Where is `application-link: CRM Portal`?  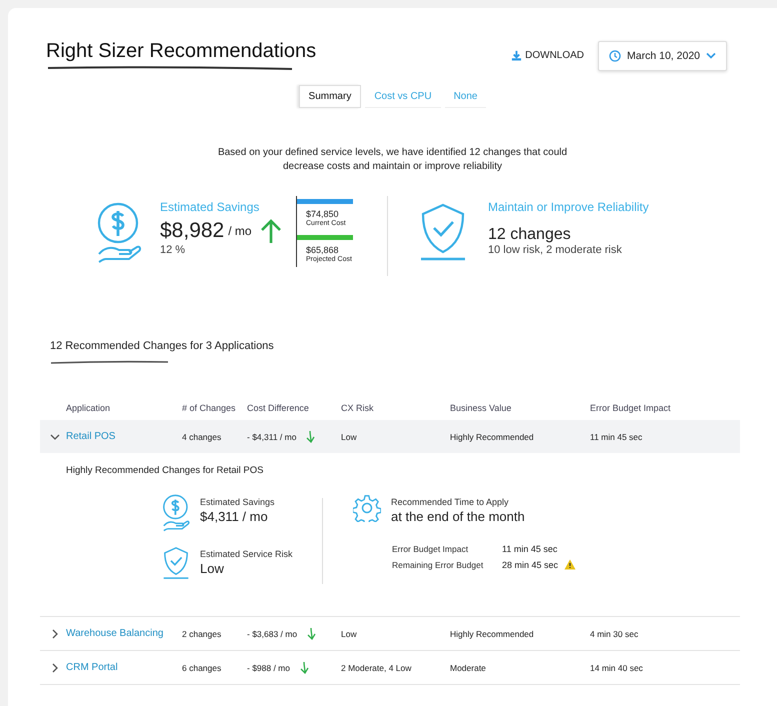 application-link: CRM Portal is located at coordinates (124, 667).